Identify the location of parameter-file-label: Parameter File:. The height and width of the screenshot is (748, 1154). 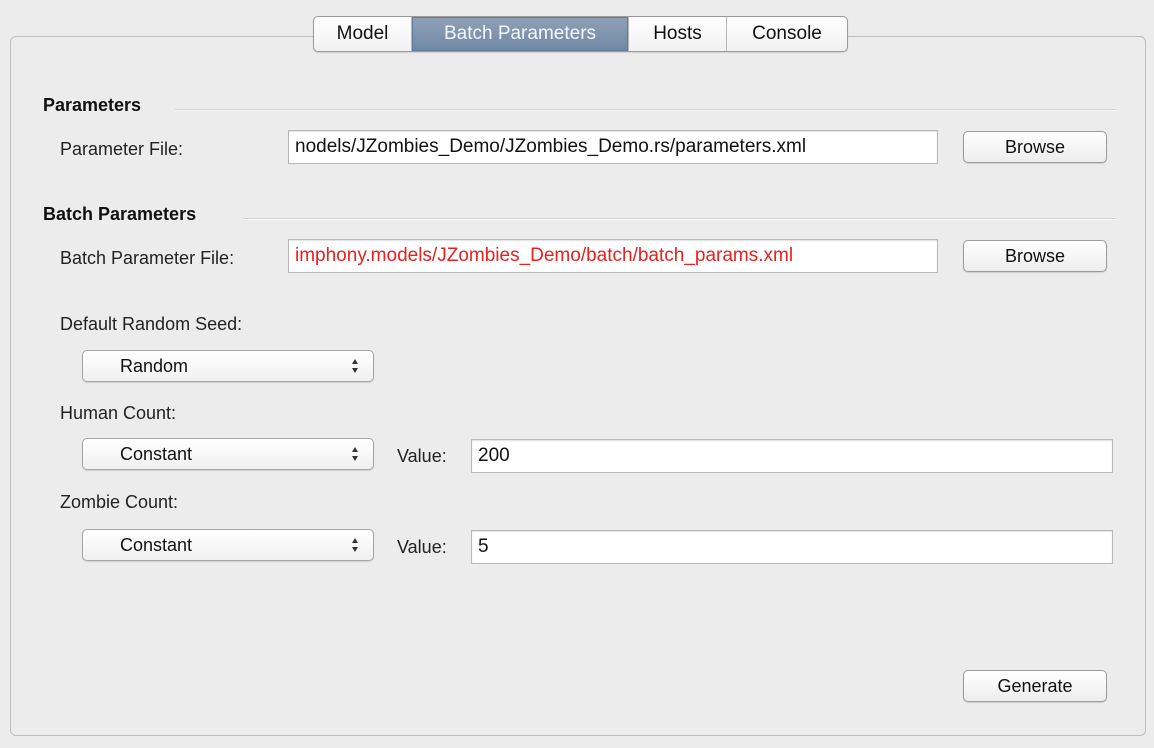
(122, 149).